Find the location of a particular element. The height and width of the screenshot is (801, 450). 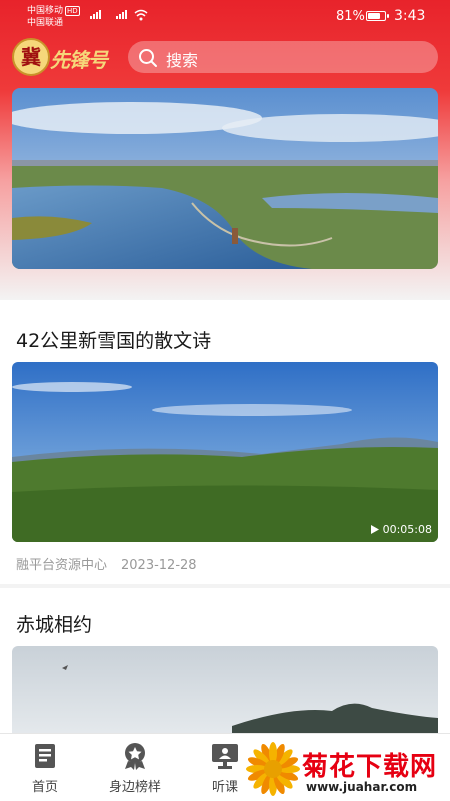

feed-source: 融平台资源中心 is located at coordinates (62, 565).